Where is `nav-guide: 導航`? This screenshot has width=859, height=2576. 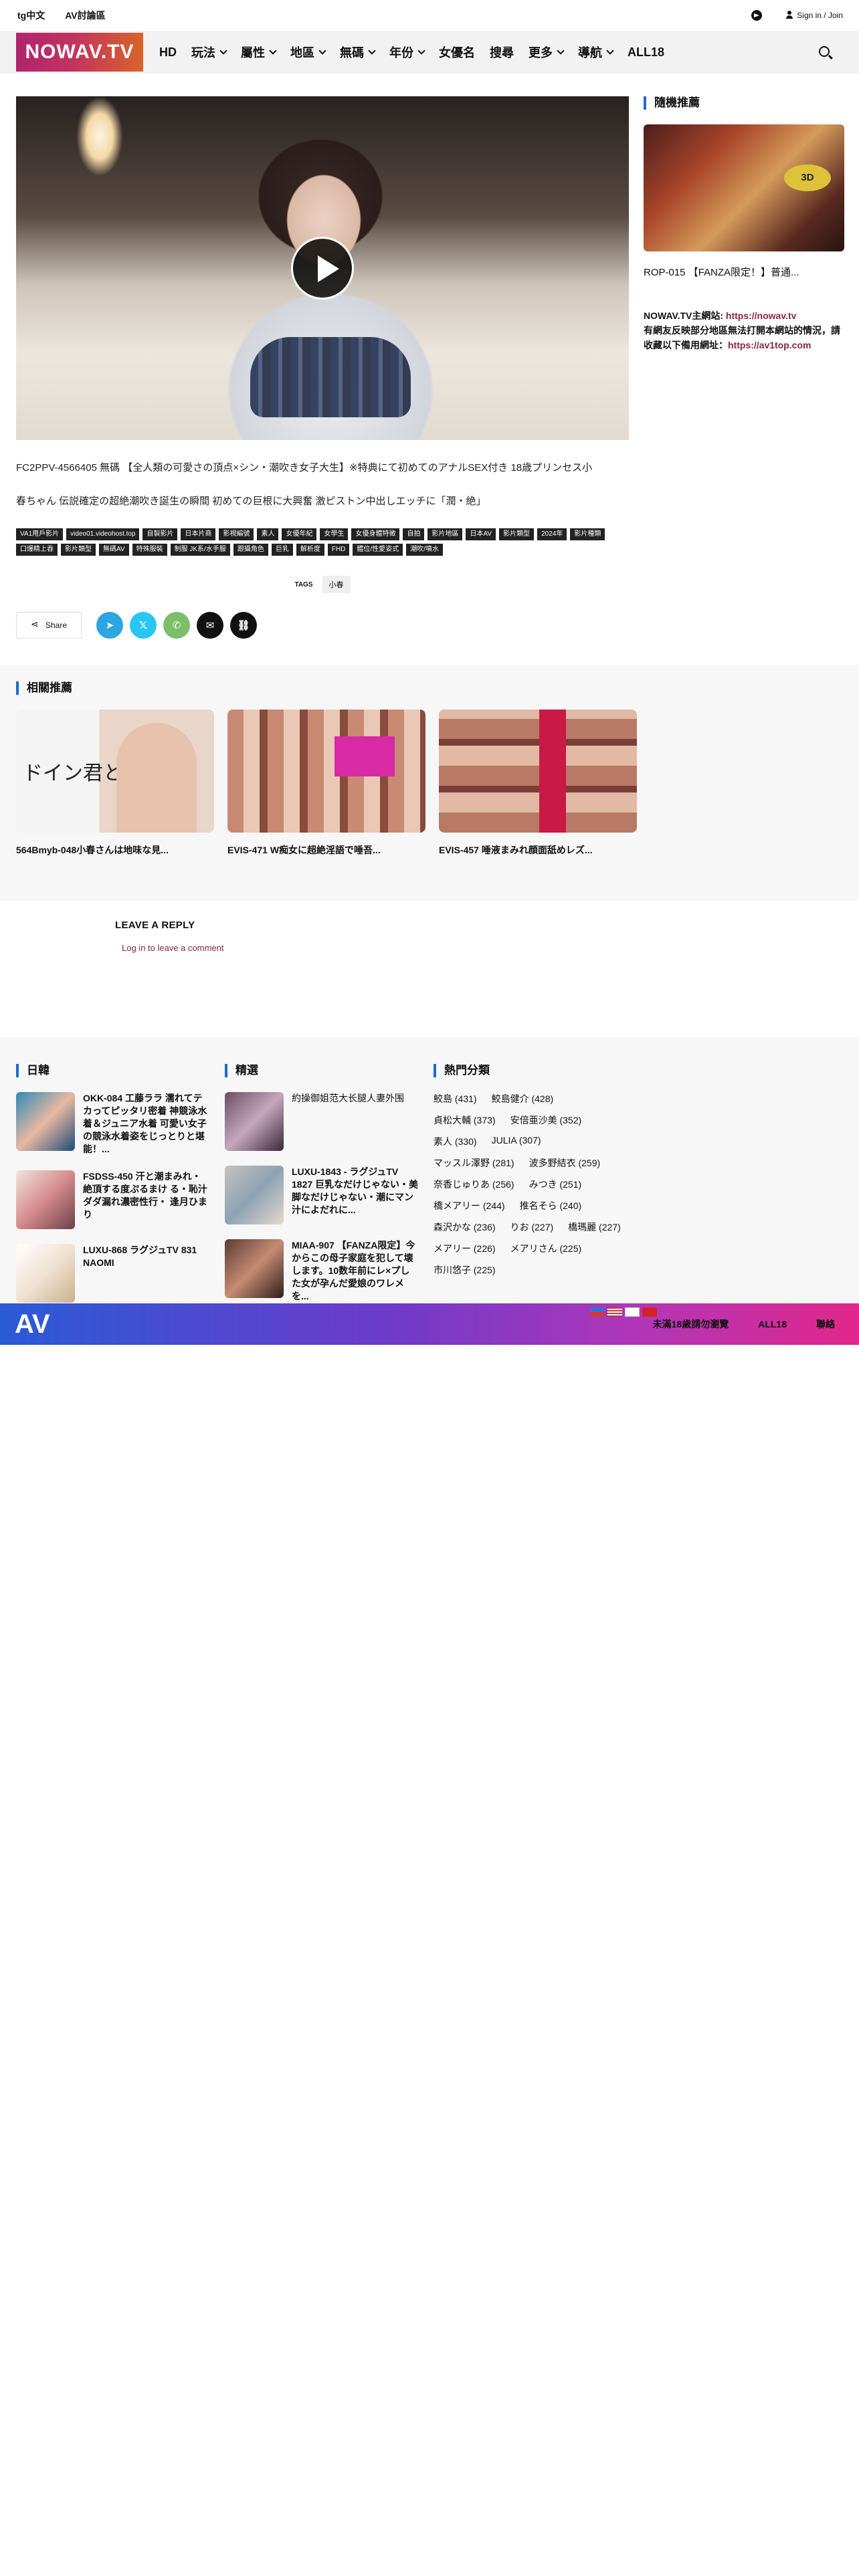 nav-guide: 導航 is located at coordinates (596, 52).